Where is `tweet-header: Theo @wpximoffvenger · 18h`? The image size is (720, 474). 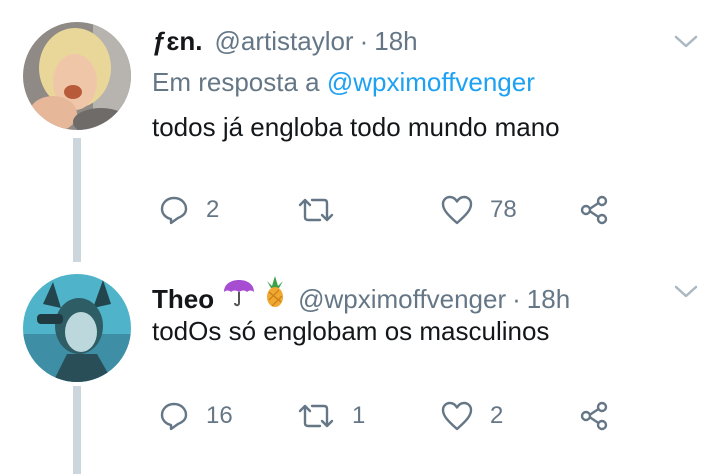
tweet-header: Theo @wpximoffvenger · 18h is located at coordinates (361, 295).